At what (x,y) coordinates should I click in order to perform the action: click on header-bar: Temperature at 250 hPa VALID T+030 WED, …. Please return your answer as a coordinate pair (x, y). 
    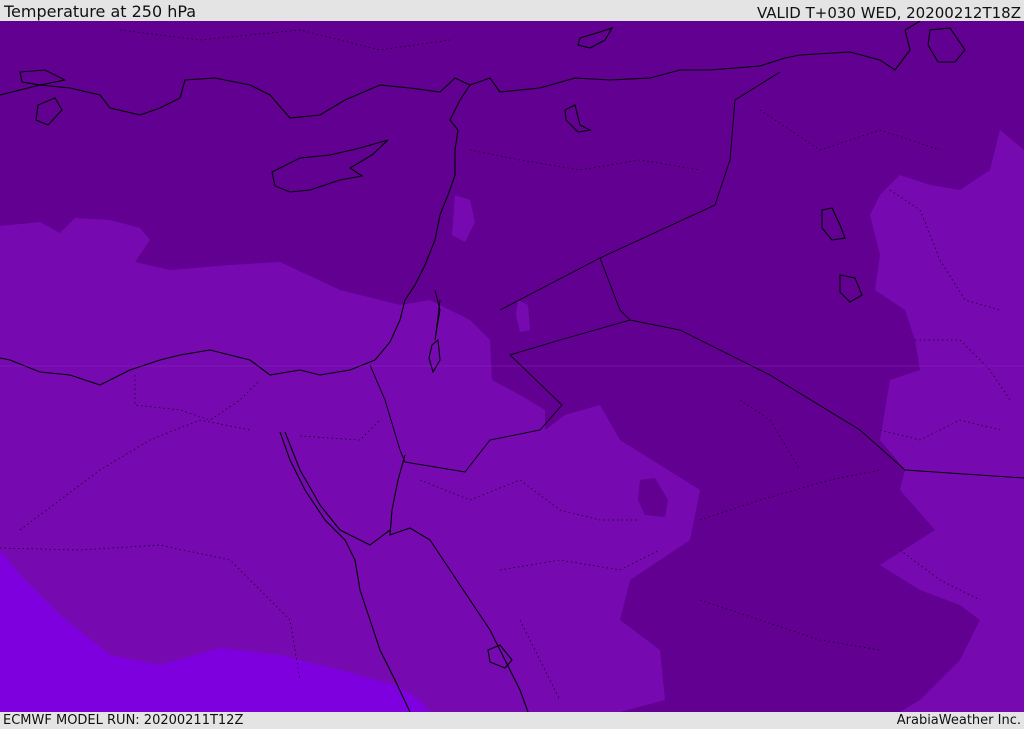
    Looking at the image, I should click on (512, 11).